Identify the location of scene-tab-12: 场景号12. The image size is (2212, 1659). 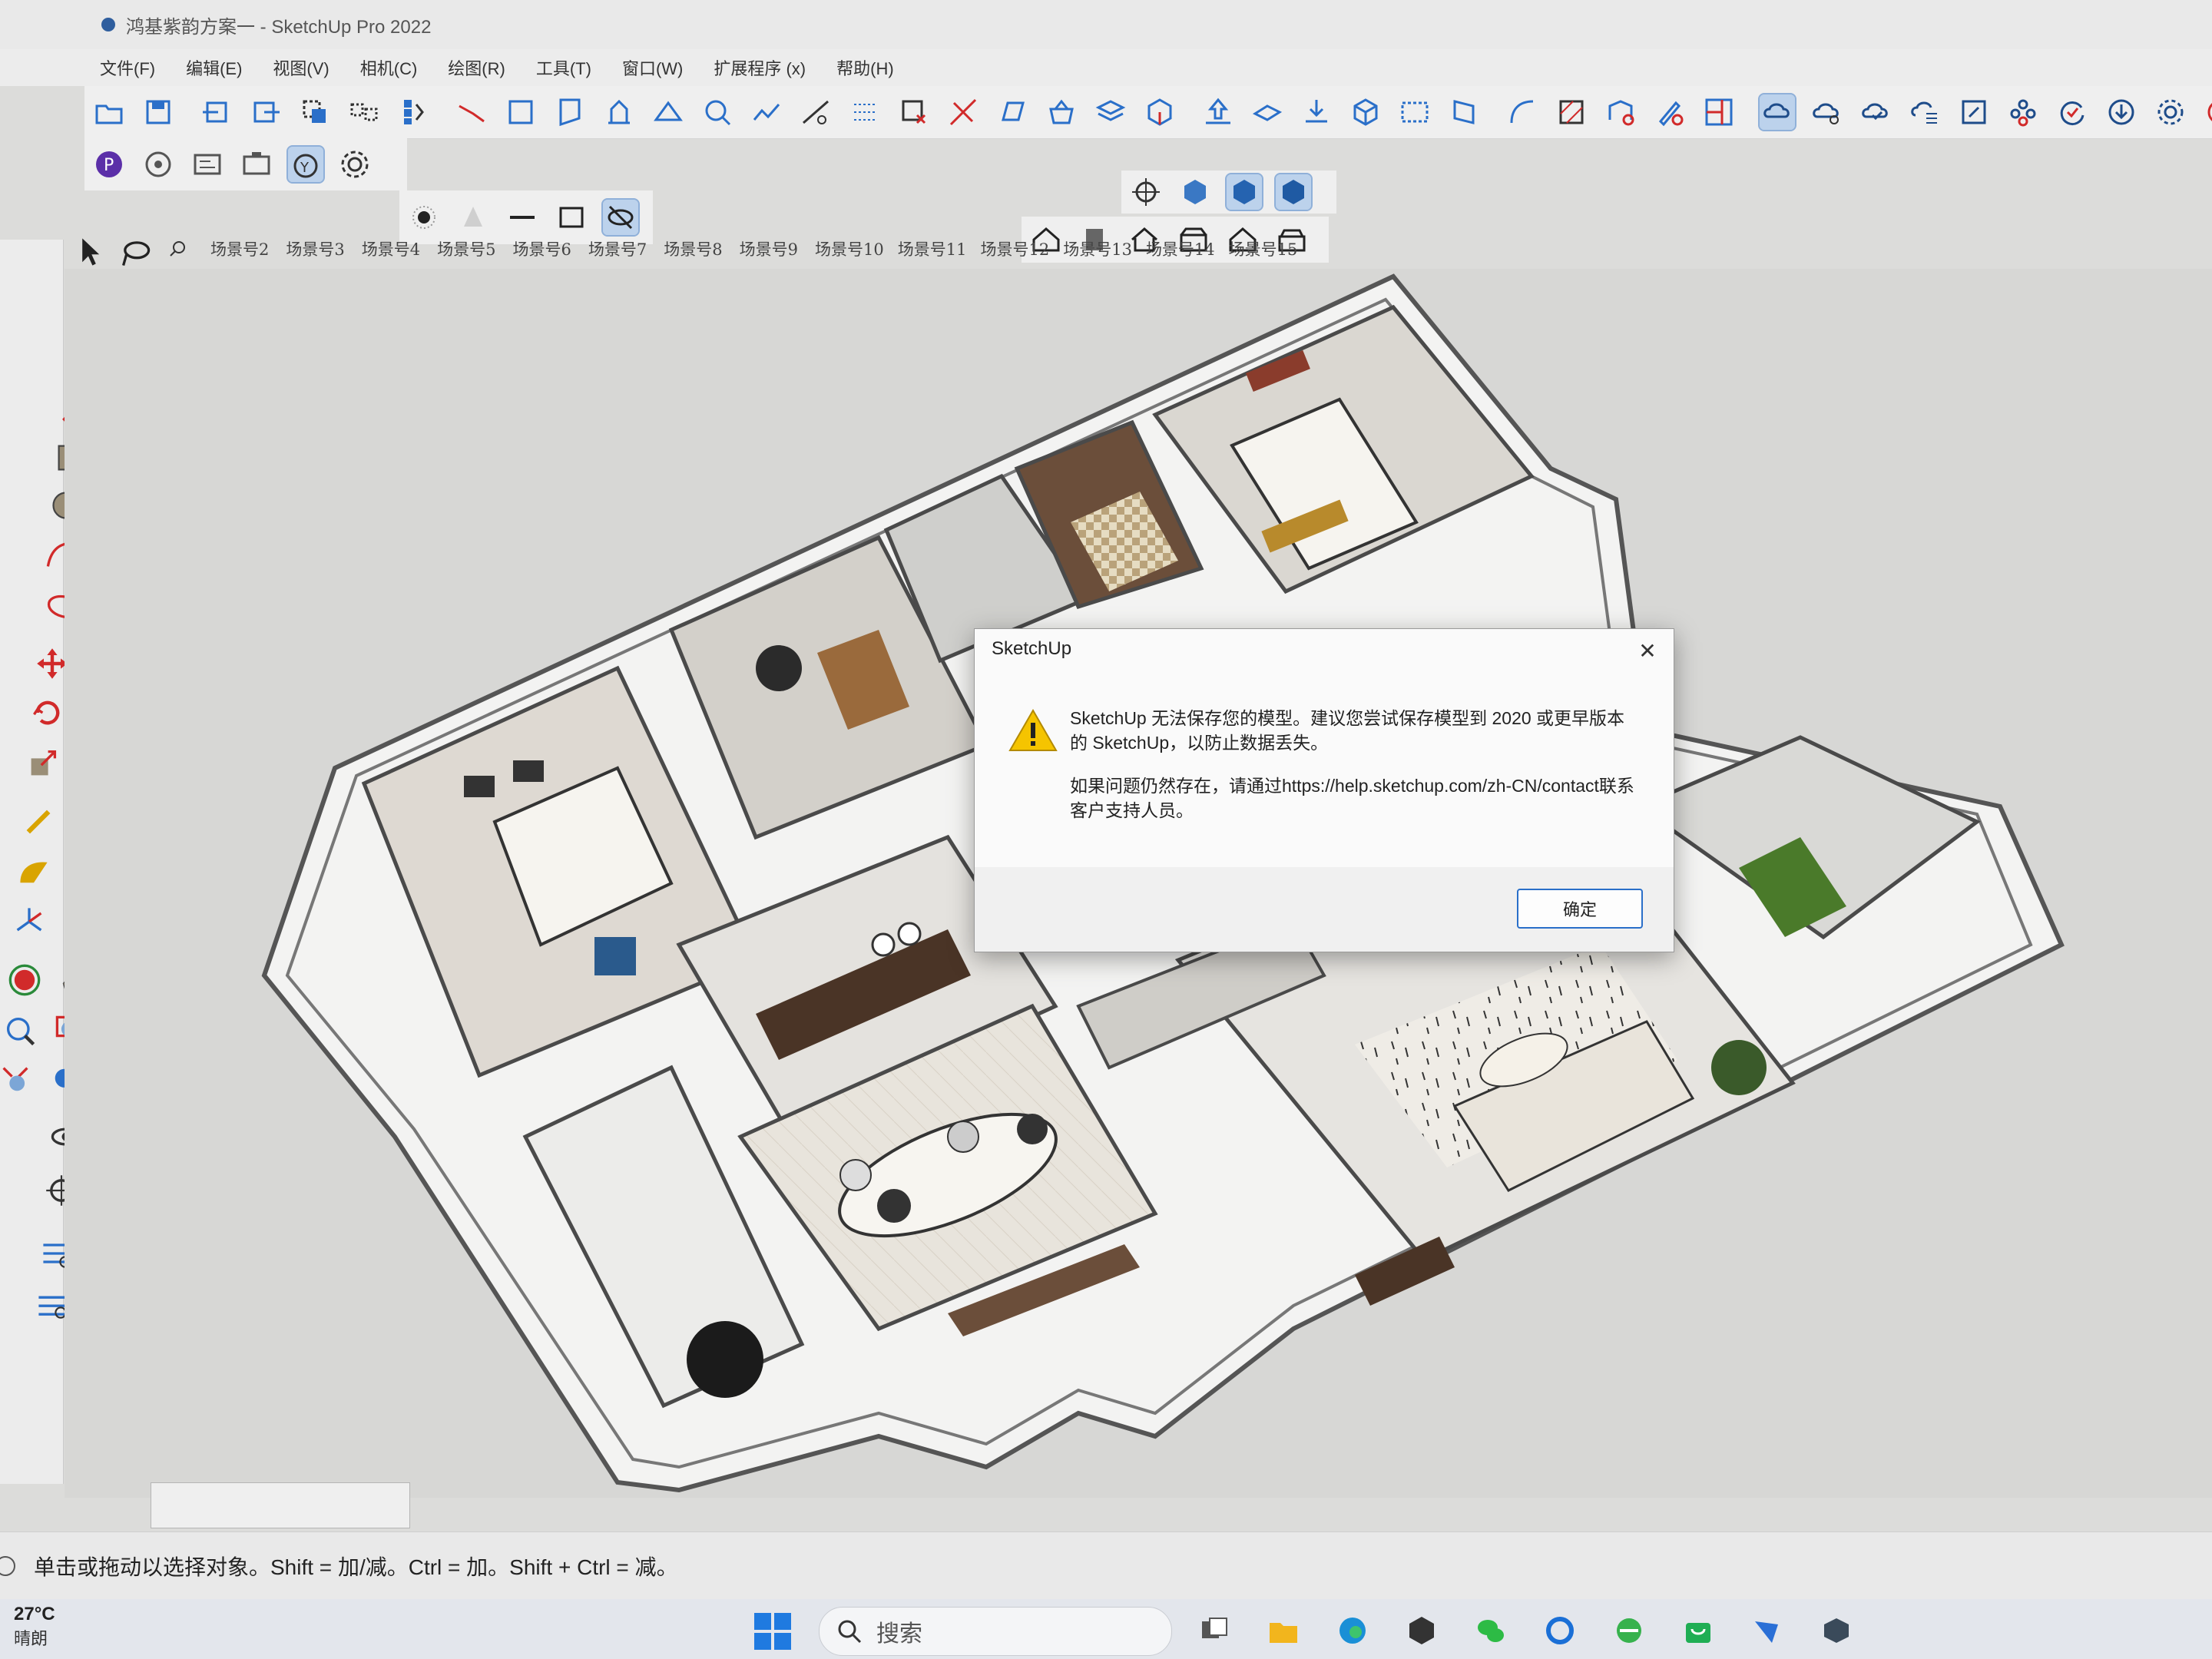
(1015, 249).